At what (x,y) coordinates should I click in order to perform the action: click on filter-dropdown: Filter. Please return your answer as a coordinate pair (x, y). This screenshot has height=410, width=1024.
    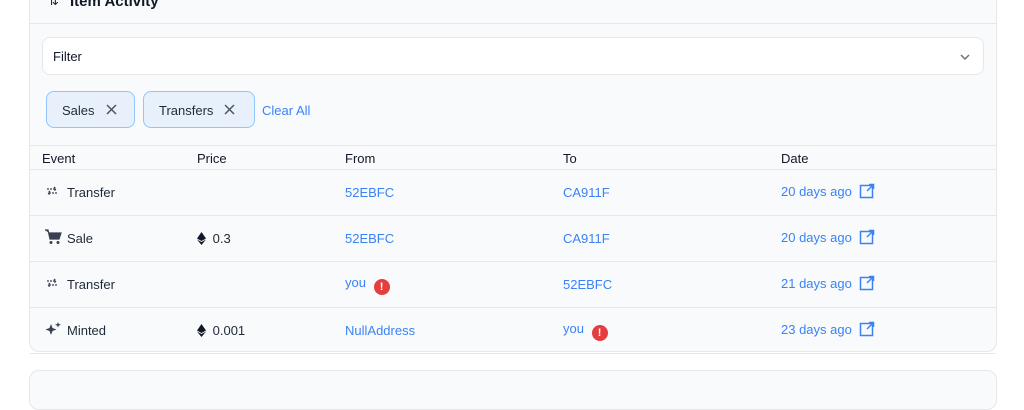
    Looking at the image, I should click on (513, 56).